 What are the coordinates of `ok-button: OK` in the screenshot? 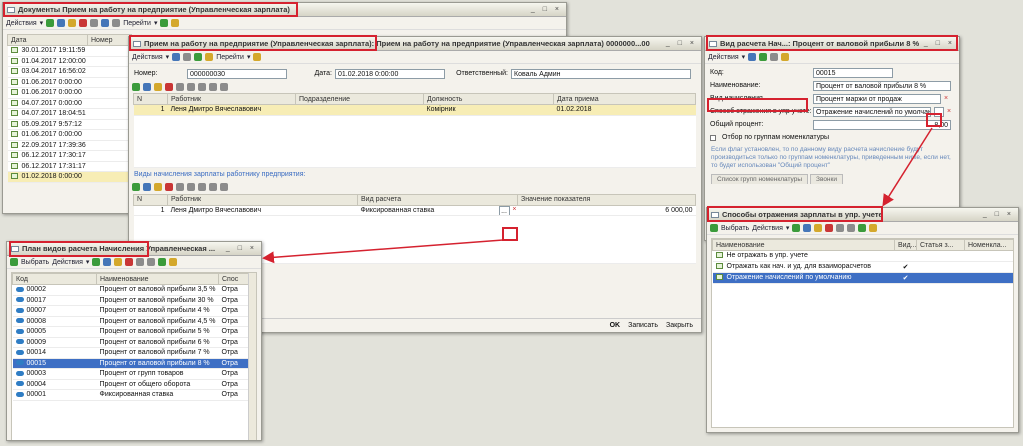 It's located at (615, 325).